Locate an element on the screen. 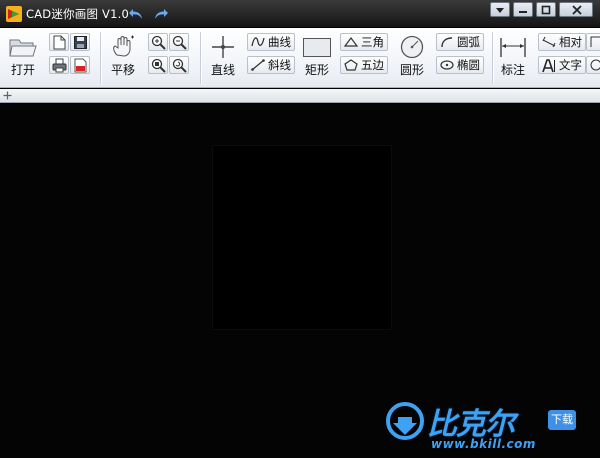 The image size is (600, 458). maximize-button is located at coordinates (546, 9).